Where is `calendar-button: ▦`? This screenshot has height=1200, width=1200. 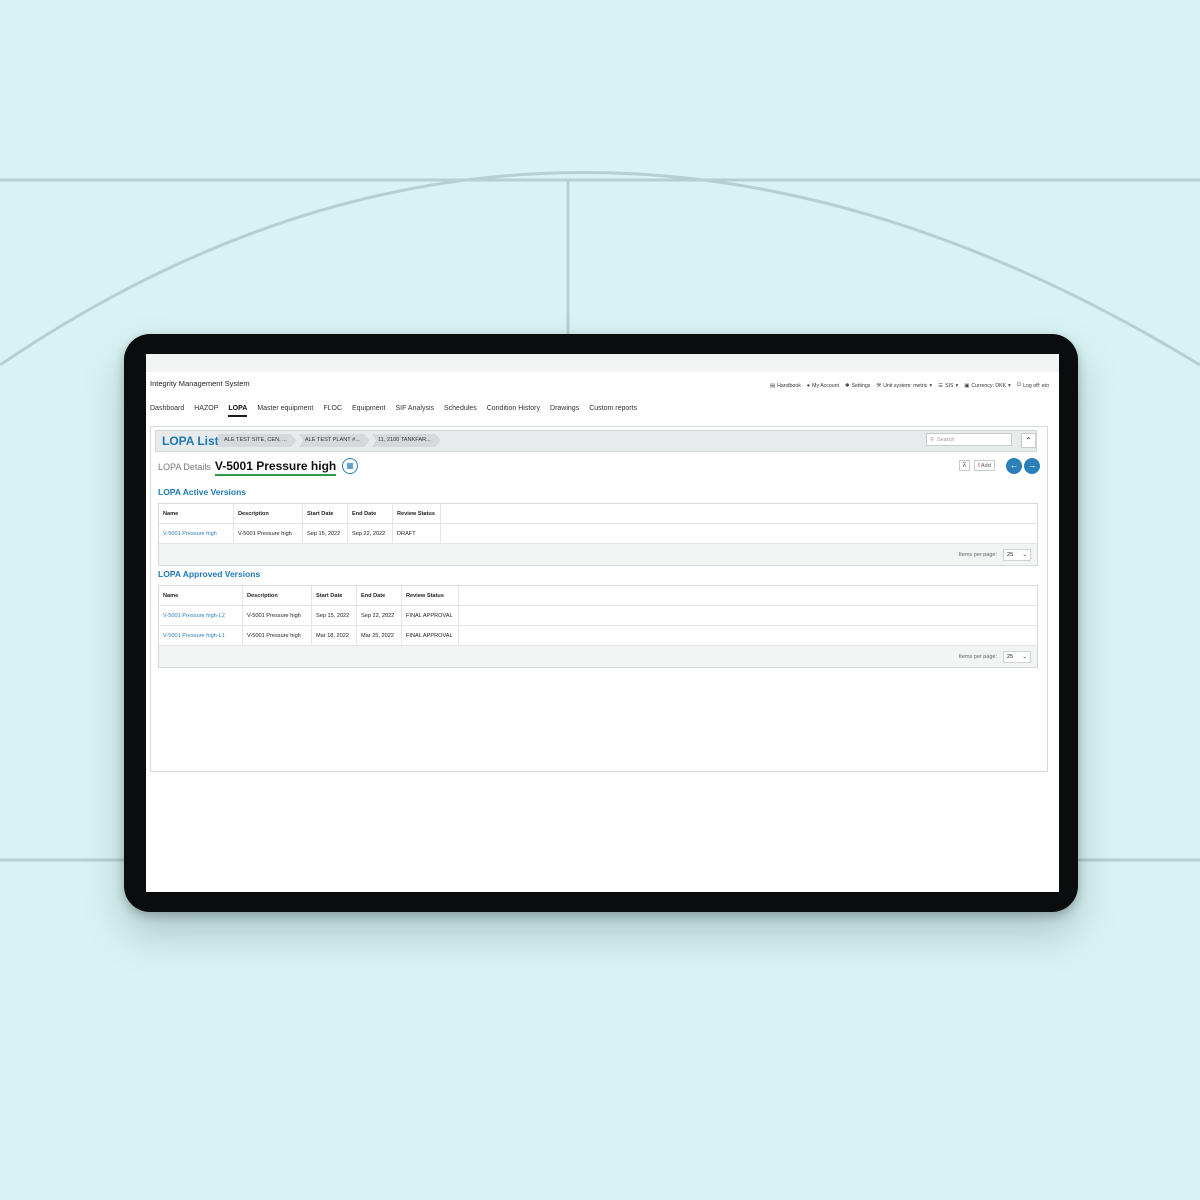 calendar-button: ▦ is located at coordinates (350, 466).